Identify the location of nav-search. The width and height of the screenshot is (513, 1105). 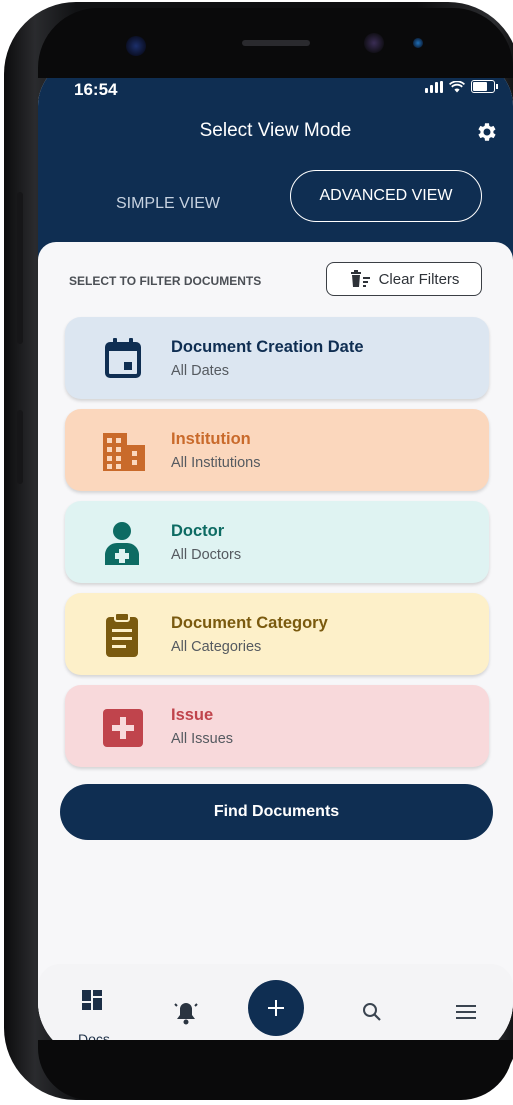
(372, 1009).